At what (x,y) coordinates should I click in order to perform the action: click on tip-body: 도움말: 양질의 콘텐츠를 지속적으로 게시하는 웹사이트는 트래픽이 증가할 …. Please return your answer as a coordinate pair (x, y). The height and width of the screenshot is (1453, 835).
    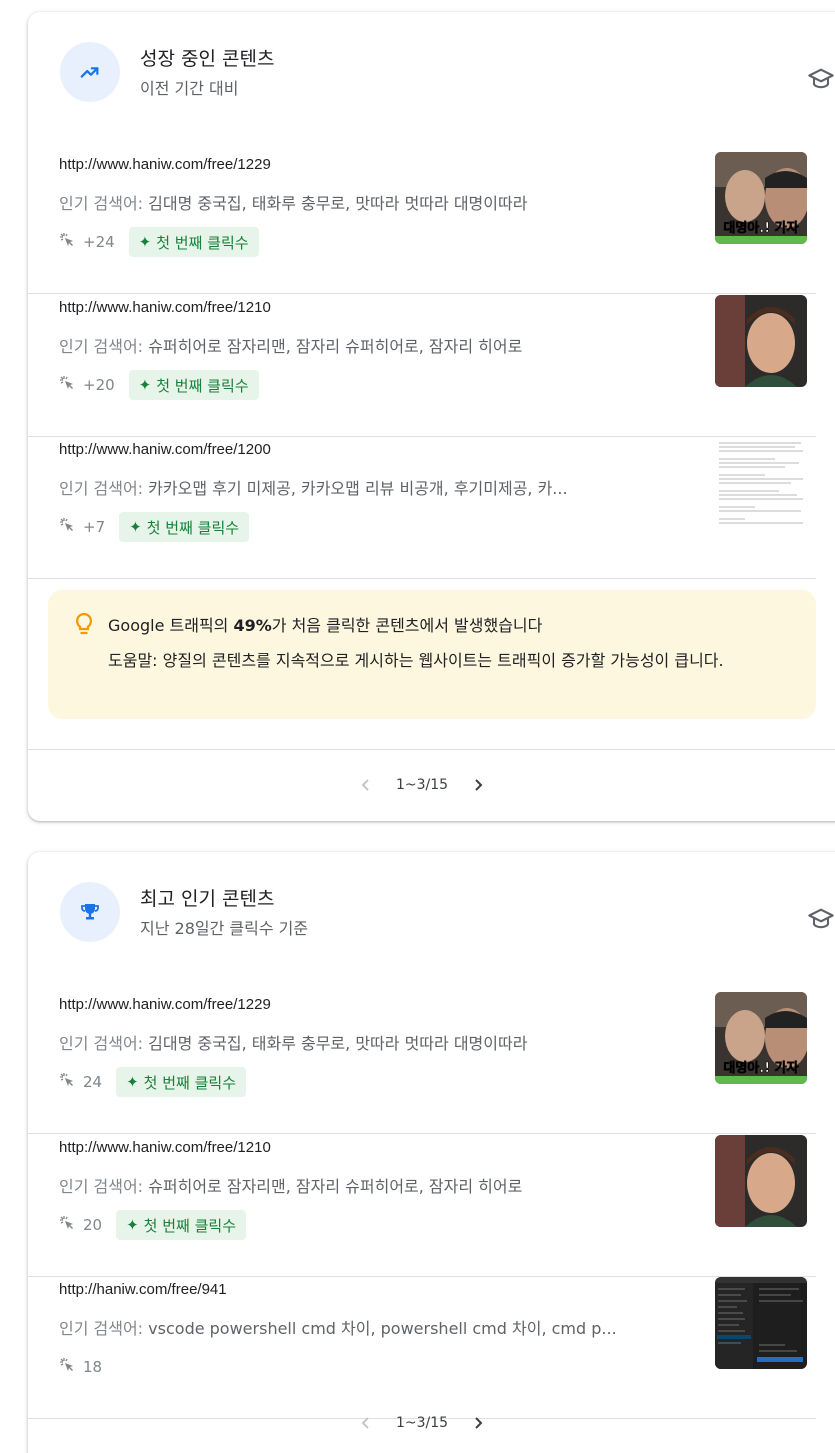
    Looking at the image, I should click on (416, 660).